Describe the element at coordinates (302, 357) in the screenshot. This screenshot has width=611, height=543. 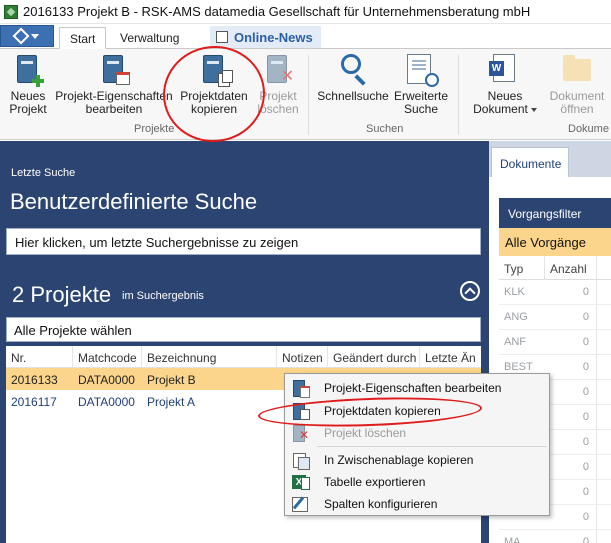
I see `column-header-notizen: Notizen` at that location.